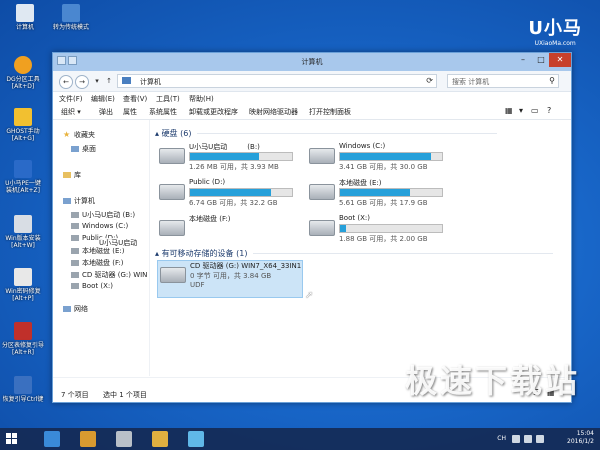 The width and height of the screenshot is (600, 450). What do you see at coordinates (213, 112) in the screenshot?
I see `uninstall-button: 卸载或更改程序` at bounding box center [213, 112].